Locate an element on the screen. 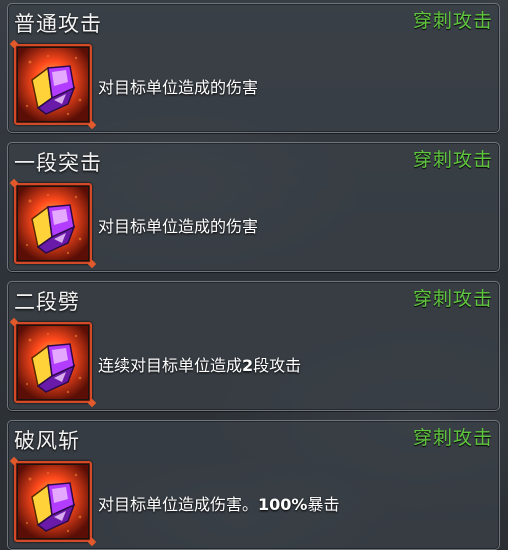 Image resolution: width=508 pixels, height=550 pixels. desc-highlight: 100% is located at coordinates (283, 504).